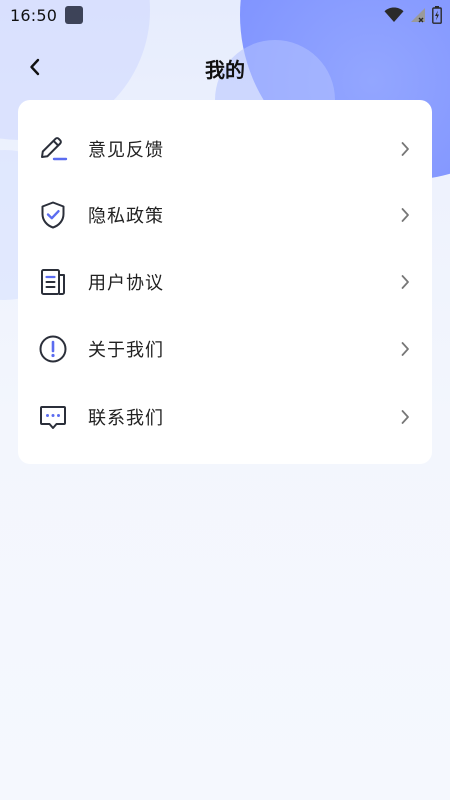 This screenshot has width=450, height=800. Describe the element at coordinates (225, 349) in the screenshot. I see `menu-item-about-us: 关于我们` at that location.